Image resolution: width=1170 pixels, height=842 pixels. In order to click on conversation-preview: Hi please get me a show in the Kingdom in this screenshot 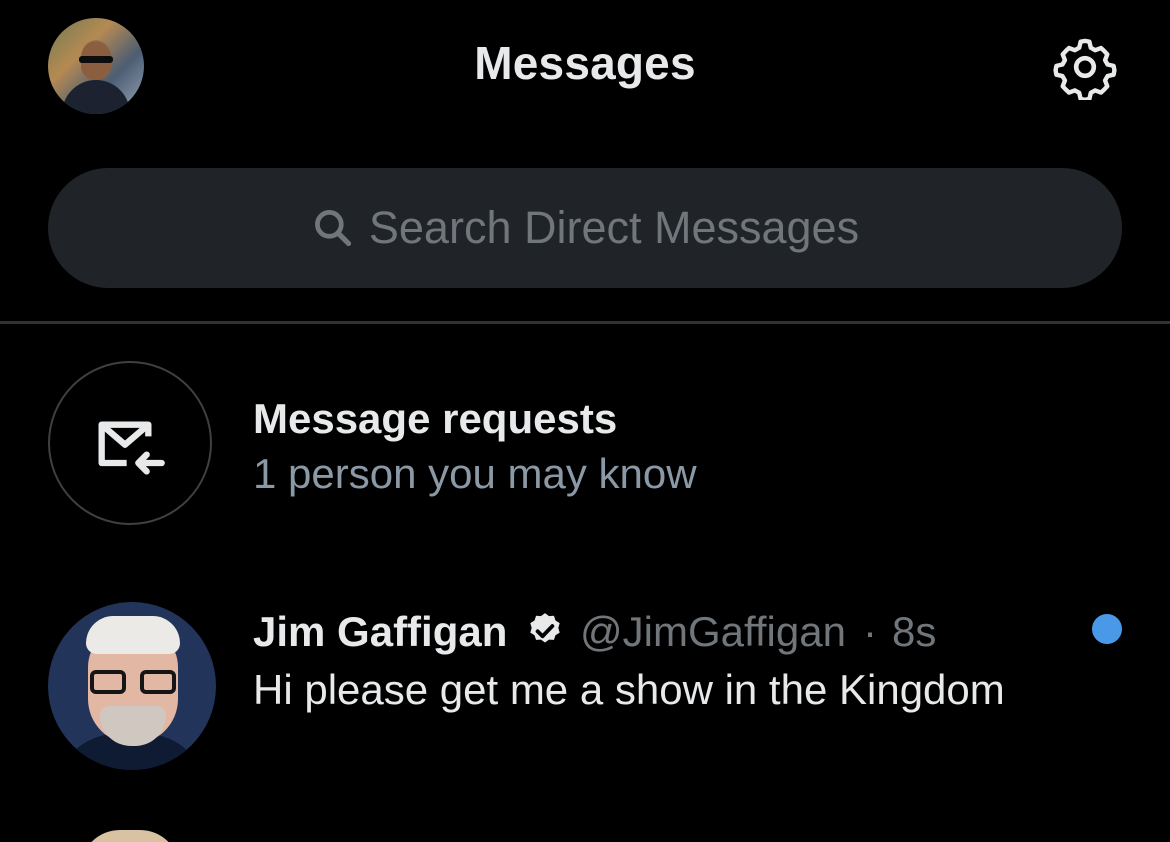, I will do `click(629, 689)`.